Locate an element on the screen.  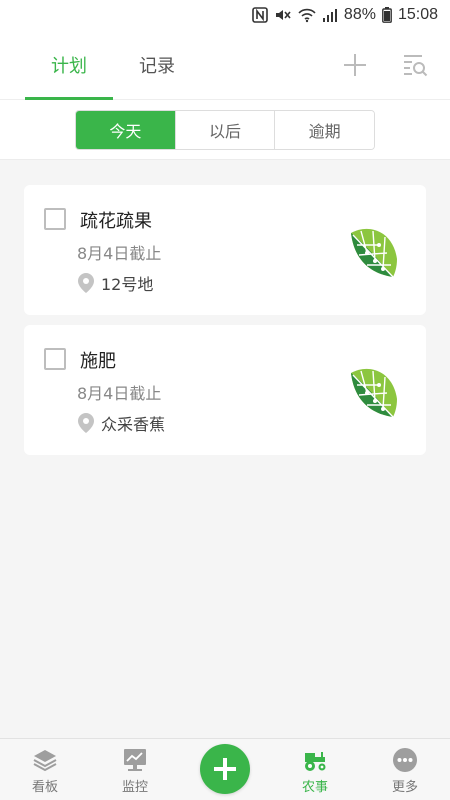
task-location-label: 众采香蕉 is located at coordinates (133, 424).